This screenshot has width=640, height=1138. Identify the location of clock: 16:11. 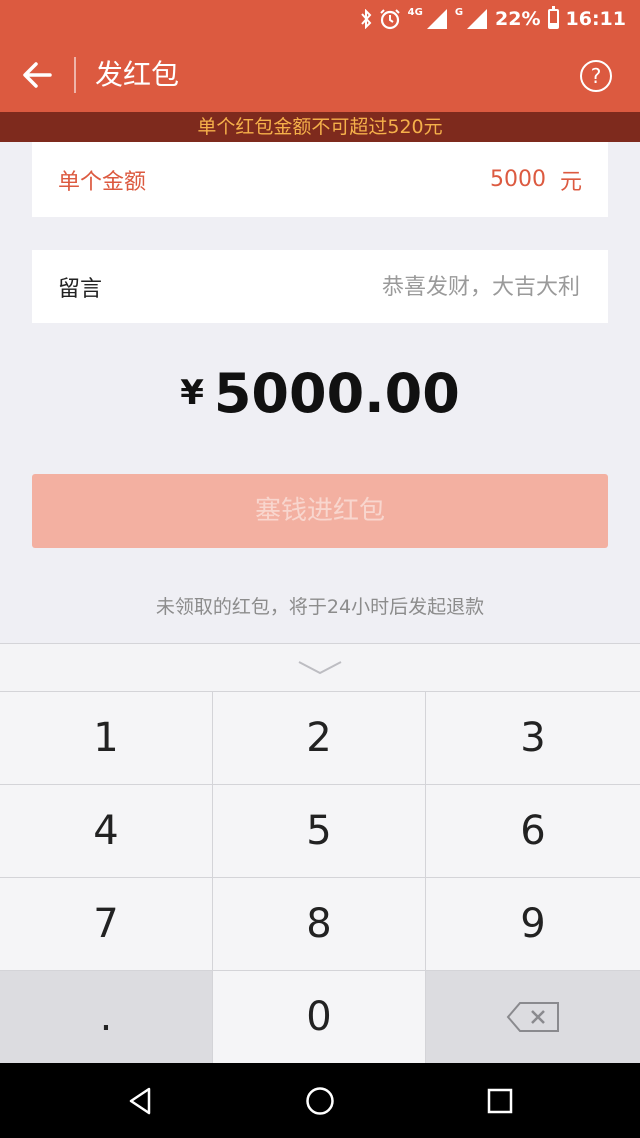
(595, 19).